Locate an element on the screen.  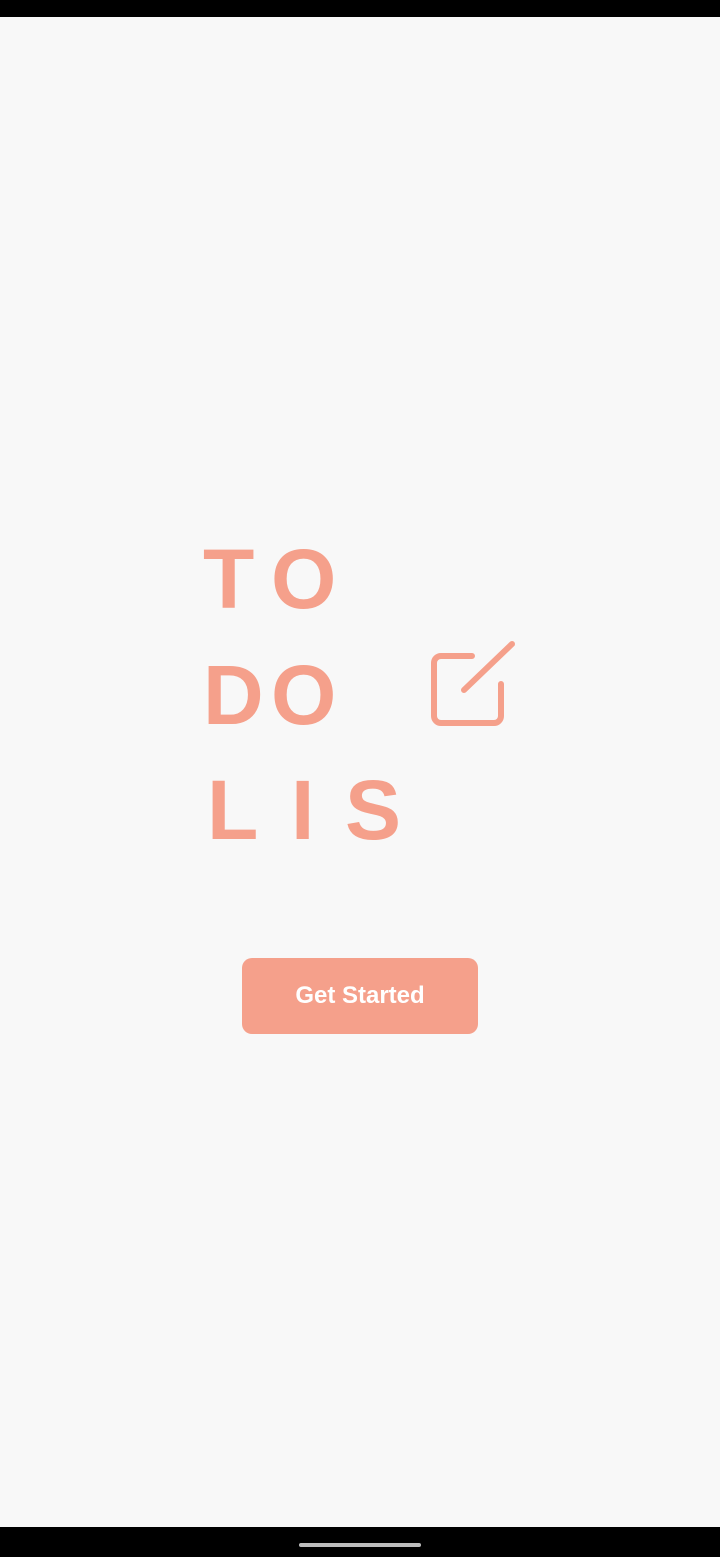
logo-letter: L is located at coordinates (233, 810).